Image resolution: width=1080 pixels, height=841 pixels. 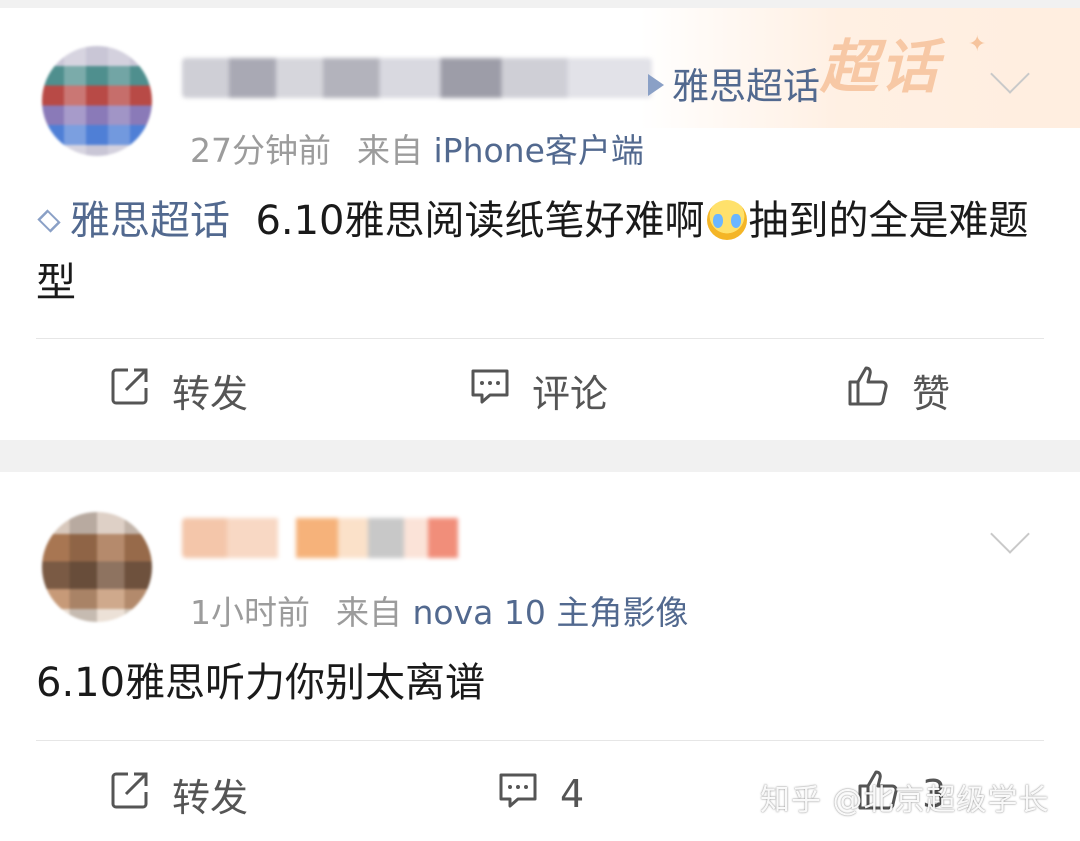 What do you see at coordinates (905, 800) in the screenshot?
I see `watermark: 知乎 @北京超级学长` at bounding box center [905, 800].